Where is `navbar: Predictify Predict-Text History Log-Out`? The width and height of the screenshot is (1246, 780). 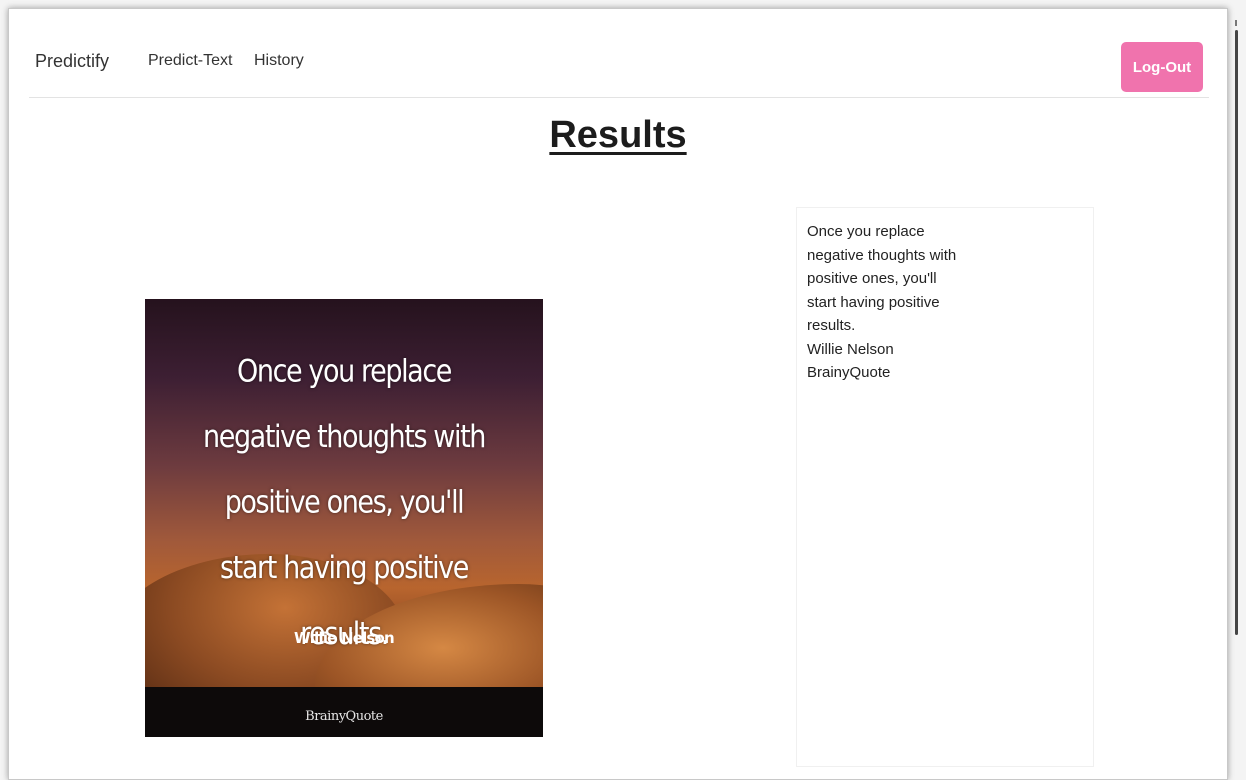 navbar: Predictify Predict-Text History Log-Out is located at coordinates (619, 60).